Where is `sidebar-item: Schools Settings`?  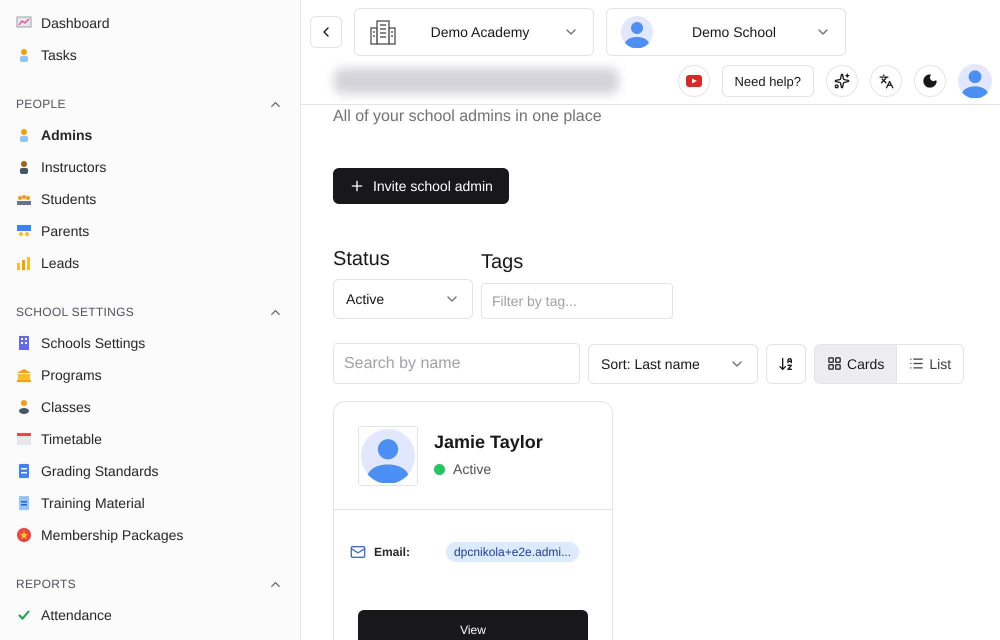
sidebar-item: Schools Settings is located at coordinates (150, 343).